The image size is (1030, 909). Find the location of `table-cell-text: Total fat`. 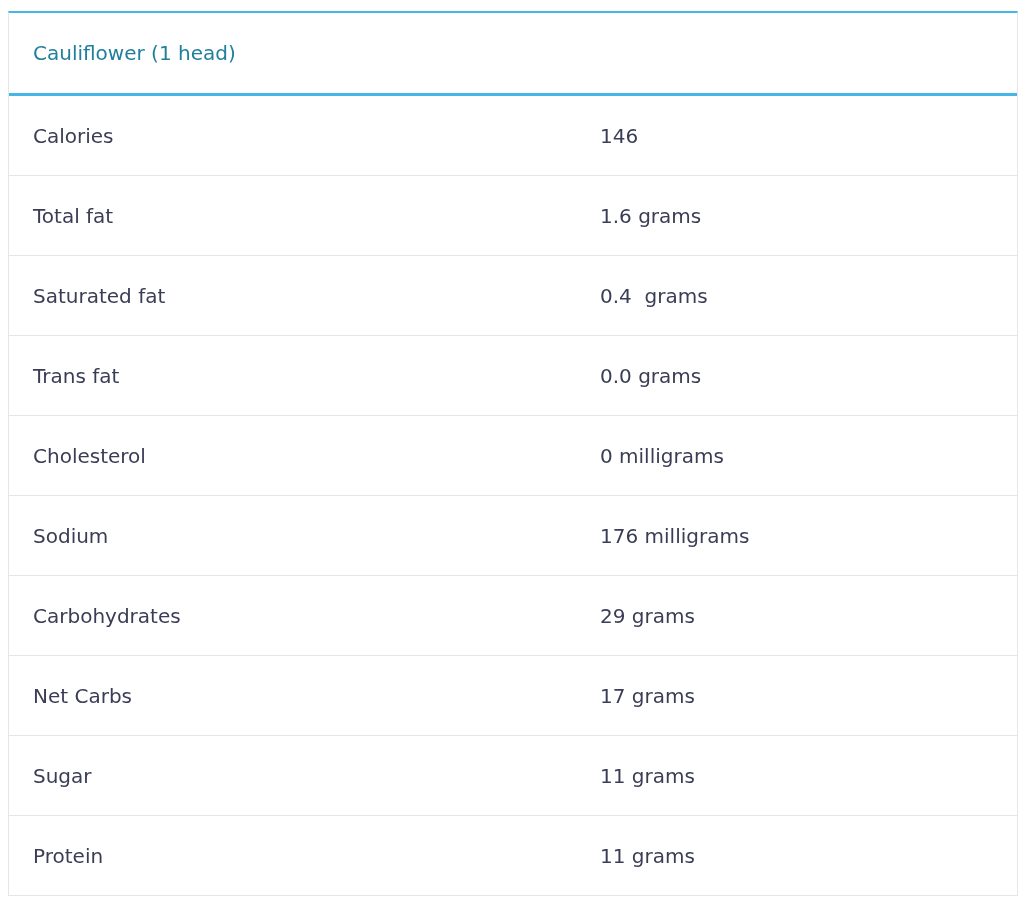

table-cell-text: Total fat is located at coordinates (73, 215).